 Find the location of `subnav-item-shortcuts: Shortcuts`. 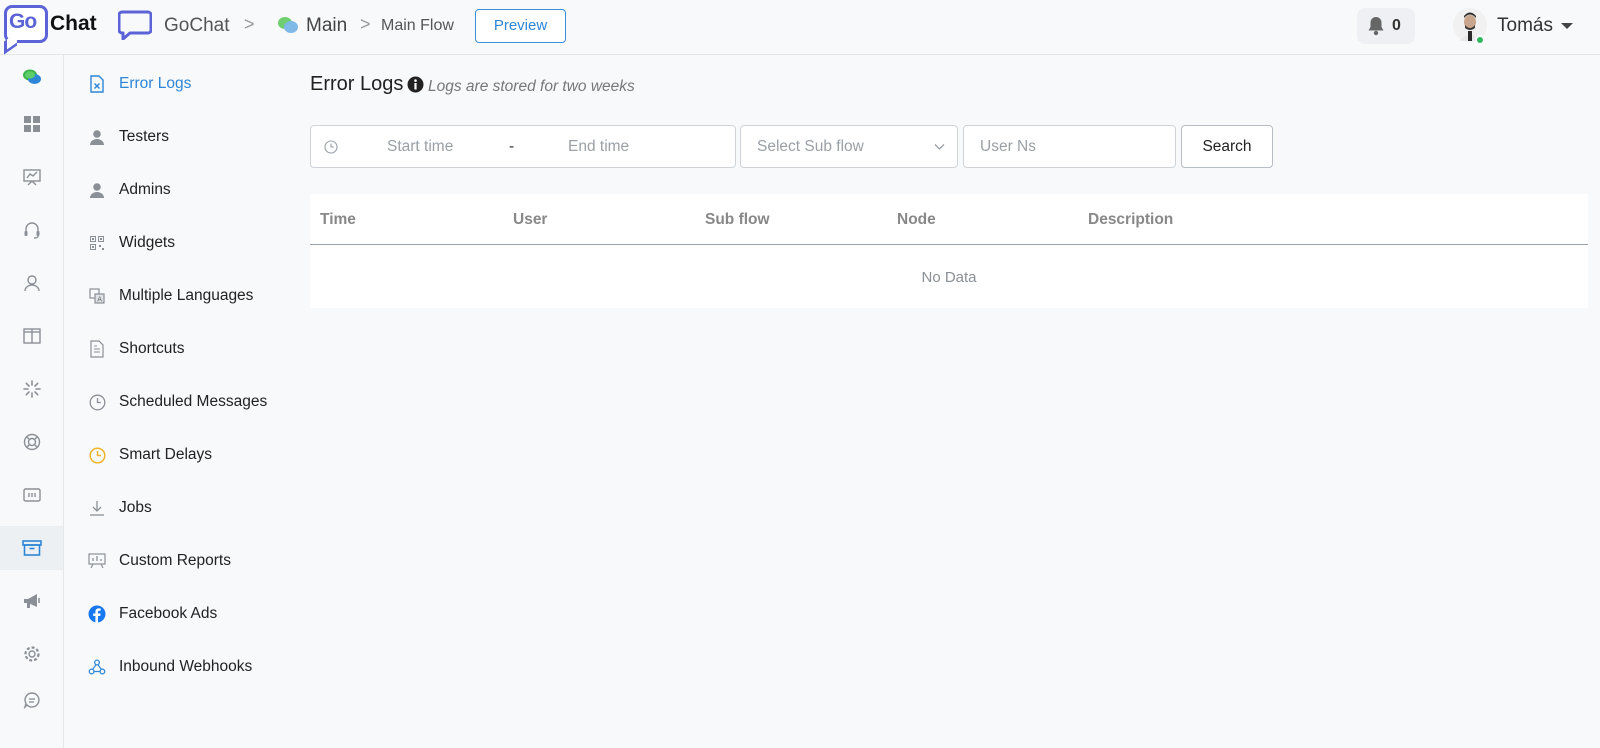

subnav-item-shortcuts: Shortcuts is located at coordinates (136, 349).